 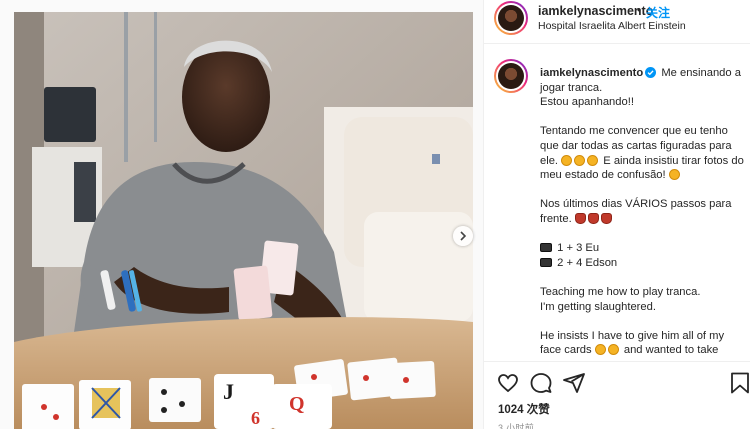 What do you see at coordinates (516, 425) in the screenshot?
I see `post-timestamp: 3 小时前` at bounding box center [516, 425].